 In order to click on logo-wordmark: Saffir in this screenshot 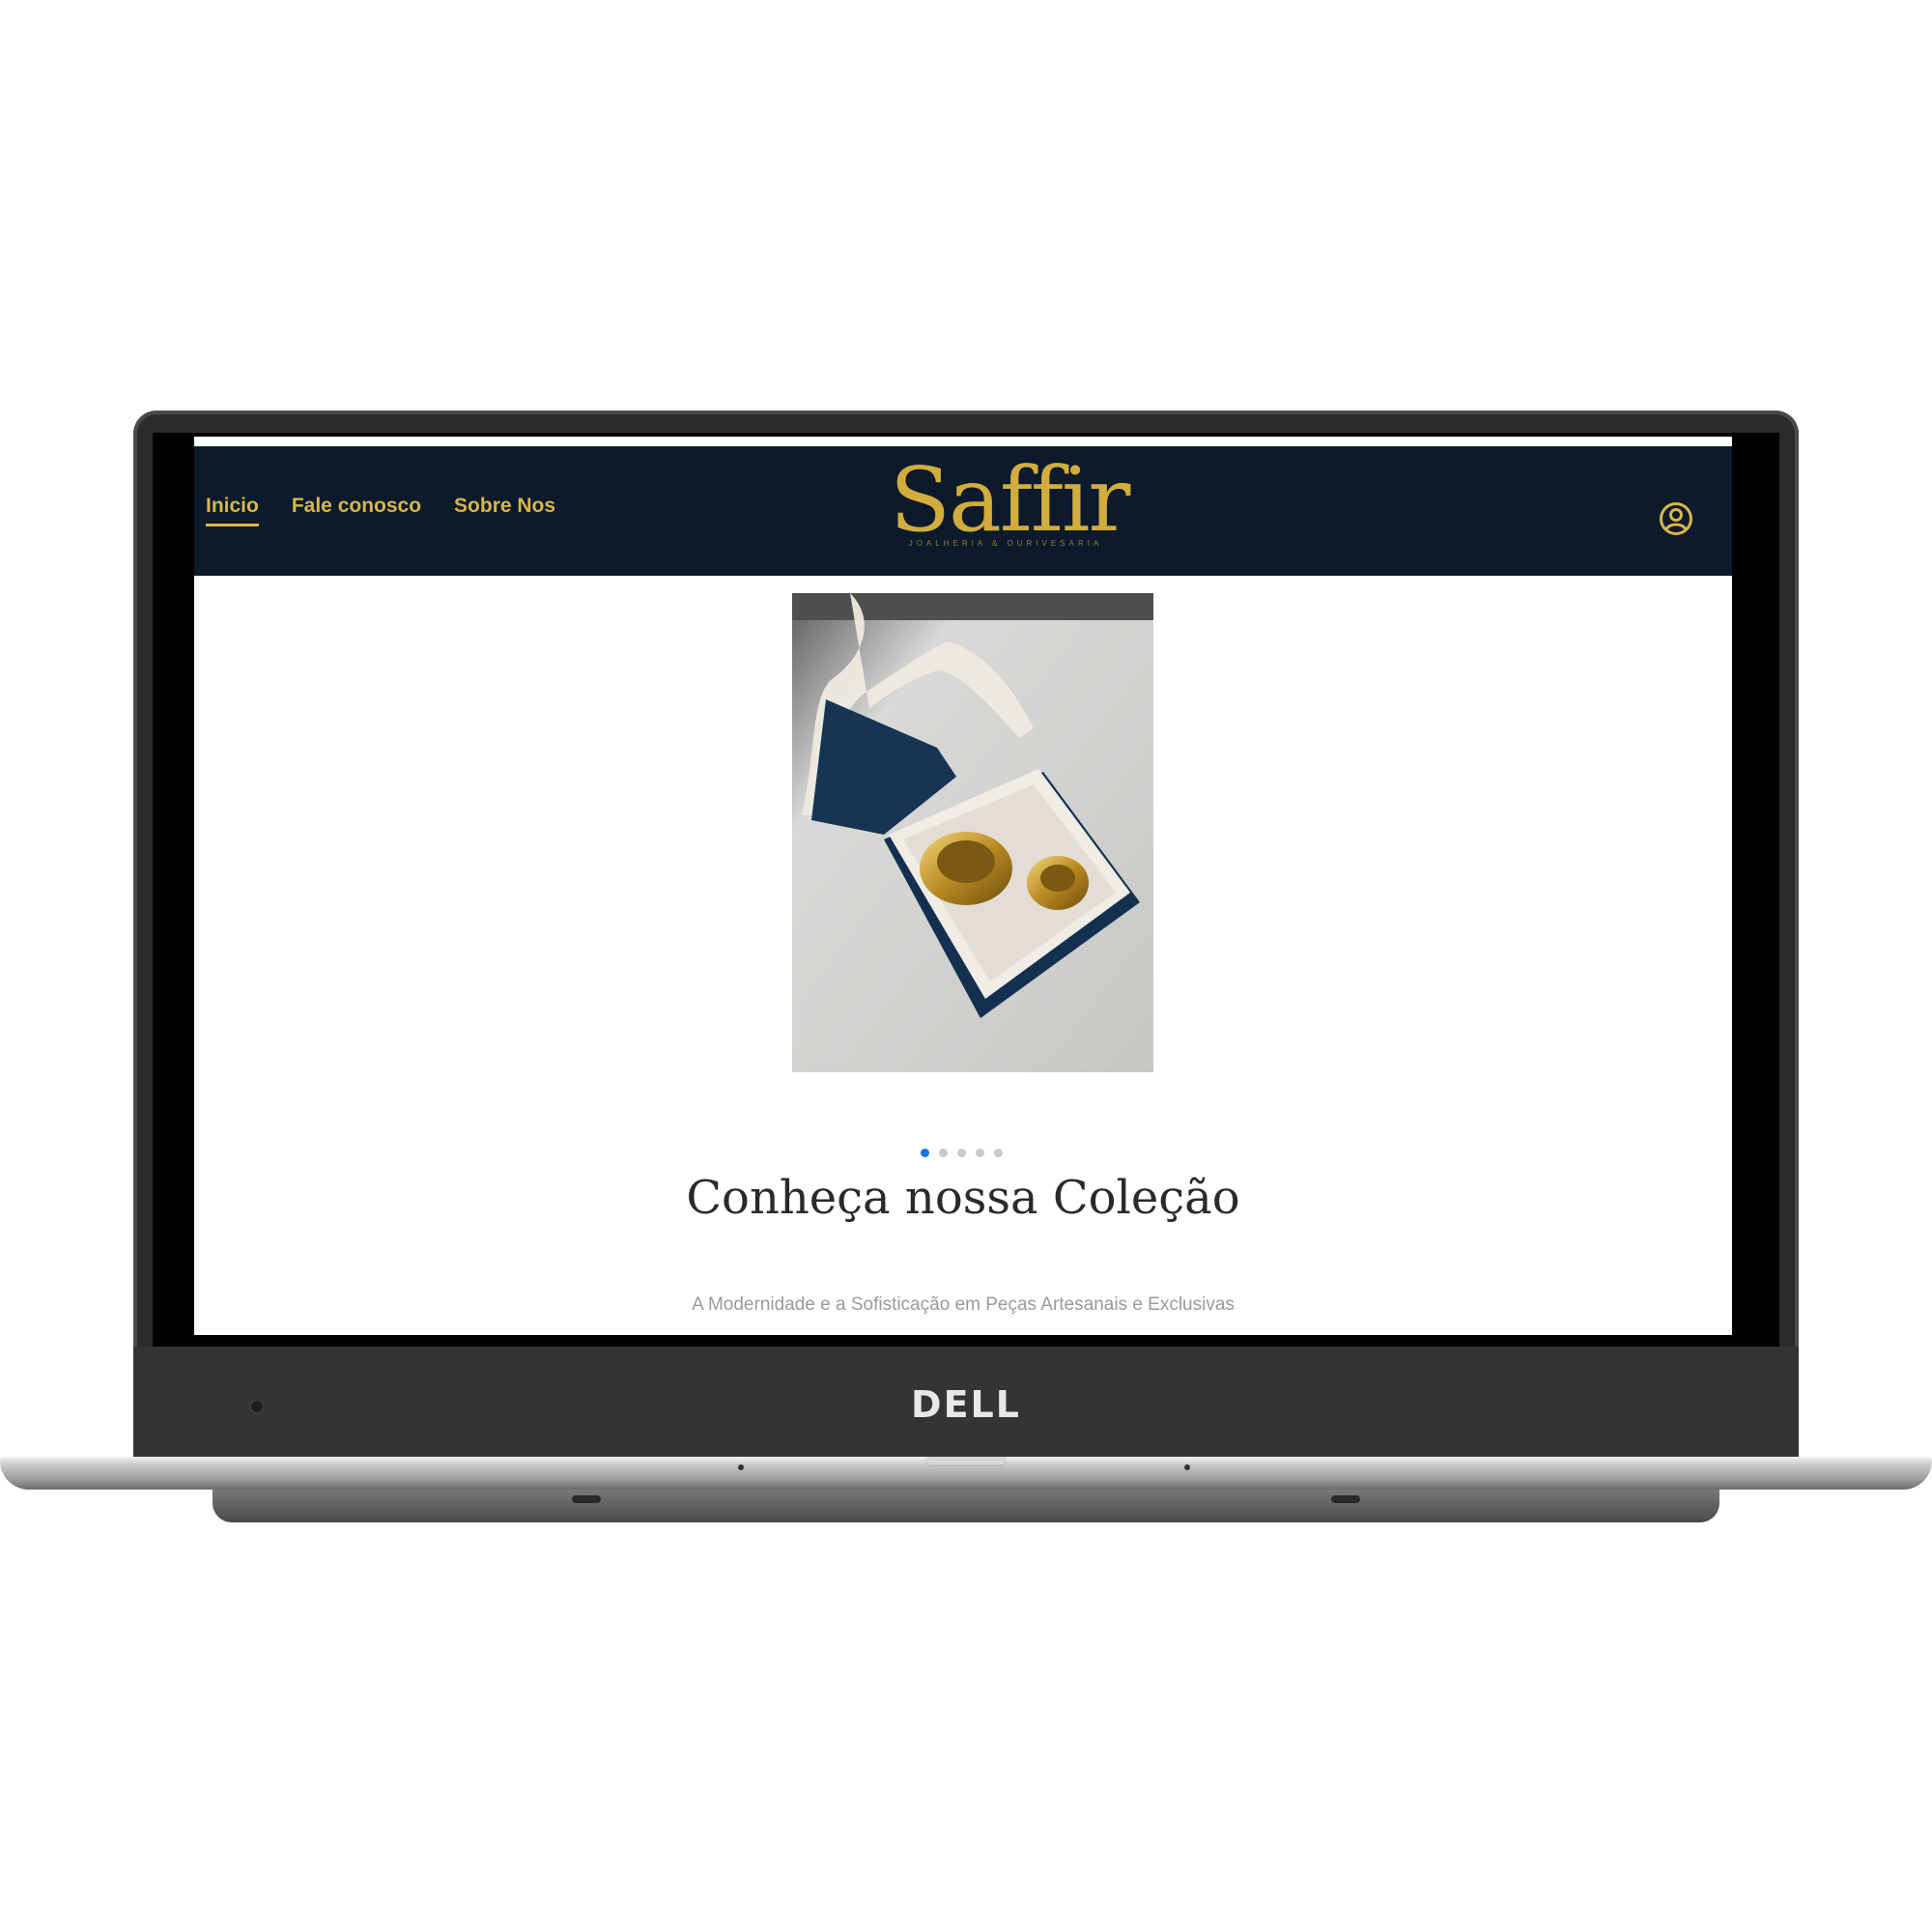, I will do `click(1010, 500)`.